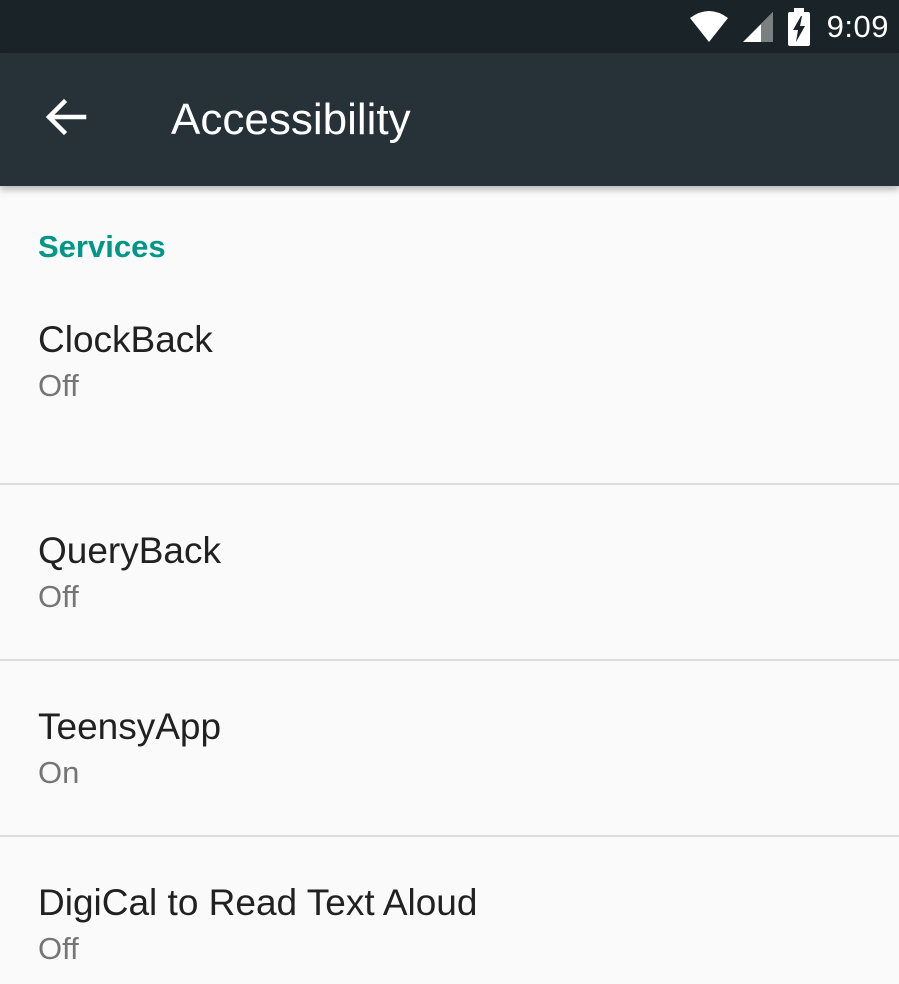  Describe the element at coordinates (291, 119) in the screenshot. I see `page-title: Accessibility` at that location.